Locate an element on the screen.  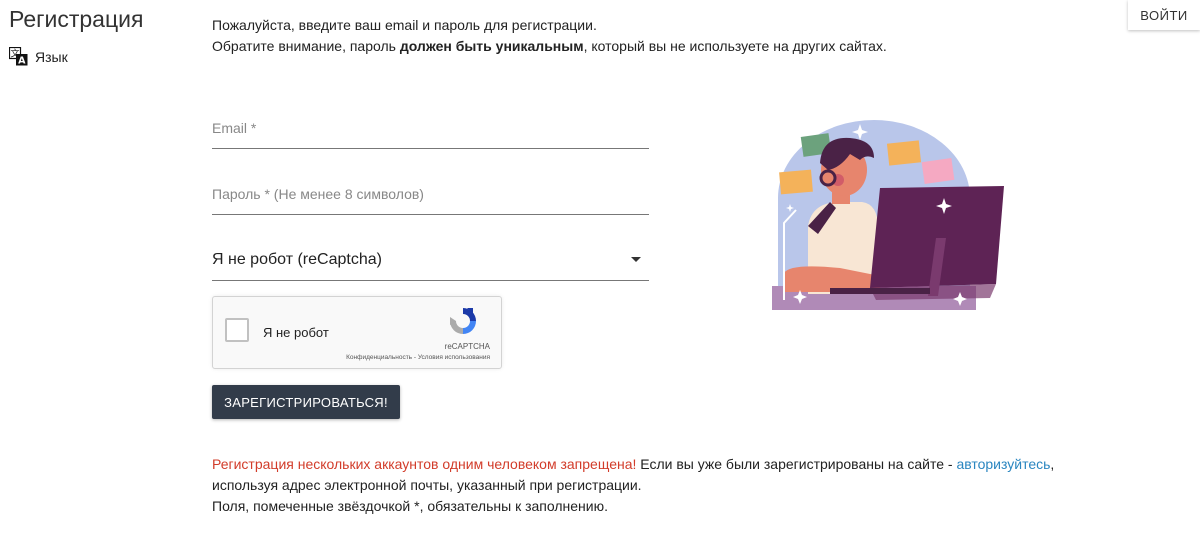
page-title: Регистрация is located at coordinates (76, 19).